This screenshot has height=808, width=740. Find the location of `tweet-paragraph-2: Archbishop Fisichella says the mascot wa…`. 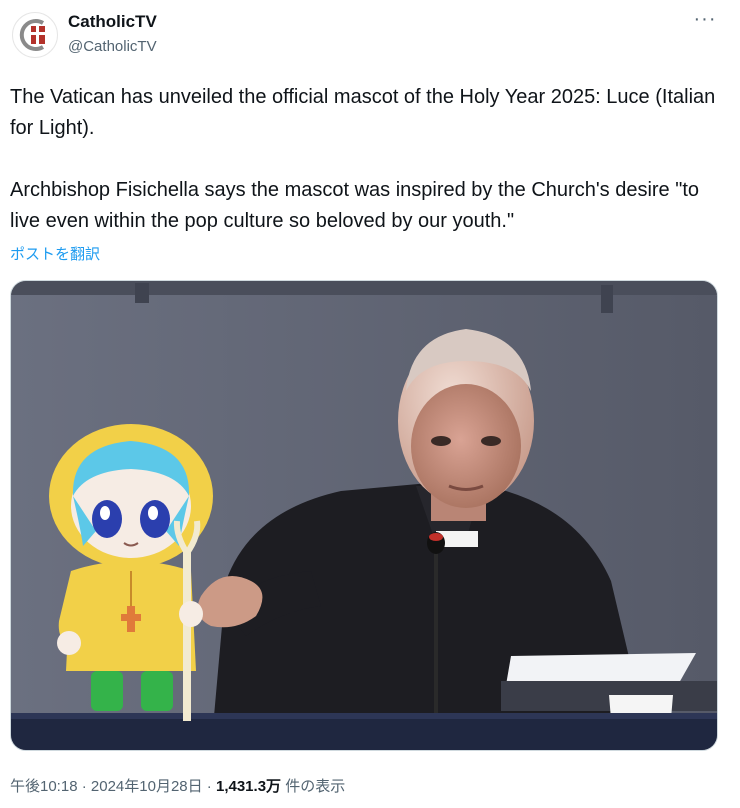

tweet-paragraph-2: Archbishop Fisichella says the mascot wa… is located at coordinates (355, 205).